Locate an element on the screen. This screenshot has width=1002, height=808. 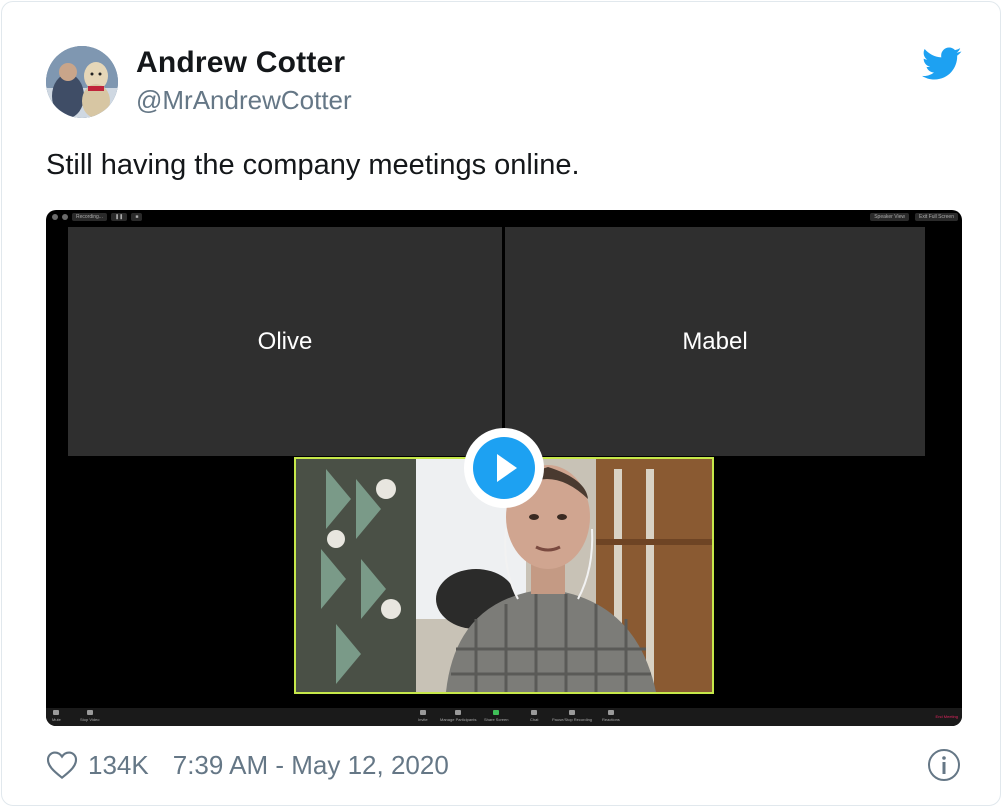
reactions-button: Reactions is located at coordinates (611, 716).